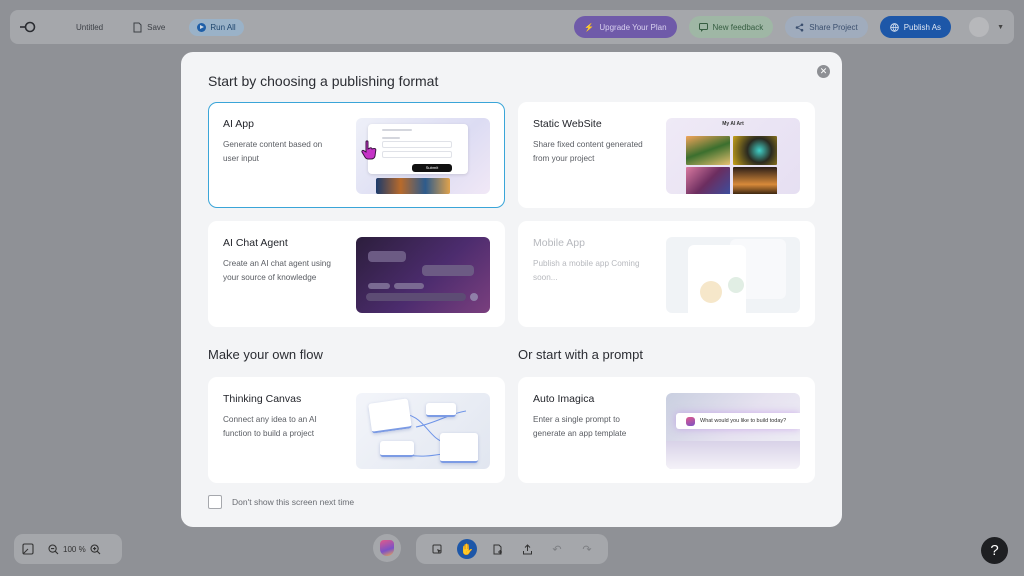 The image size is (1024, 576). Describe the element at coordinates (922, 27) in the screenshot. I see `publish-label: Publish As` at that location.